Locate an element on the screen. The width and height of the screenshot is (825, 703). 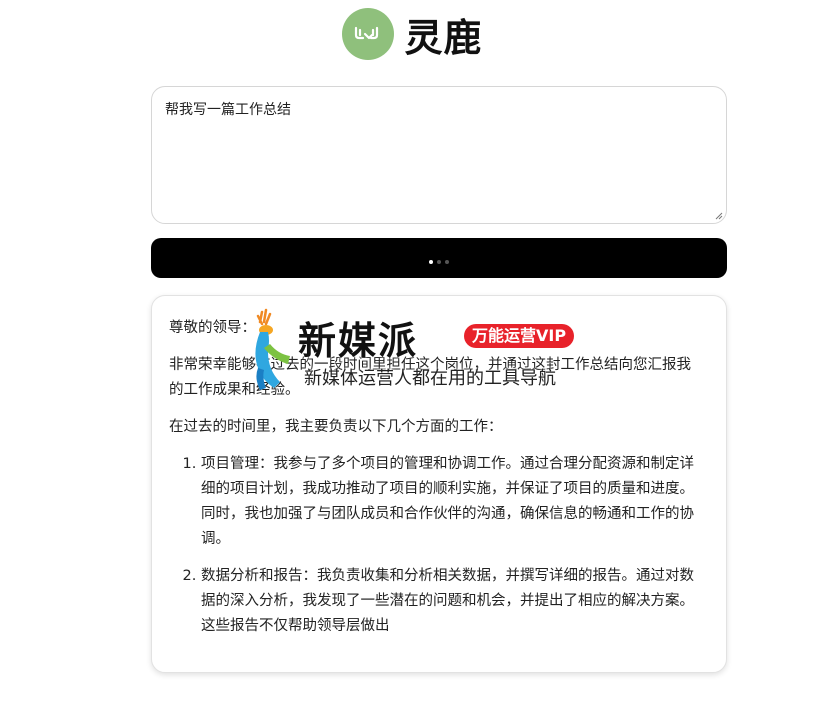
prompt-input: 帮我写一篇工作总结 is located at coordinates (439, 155).